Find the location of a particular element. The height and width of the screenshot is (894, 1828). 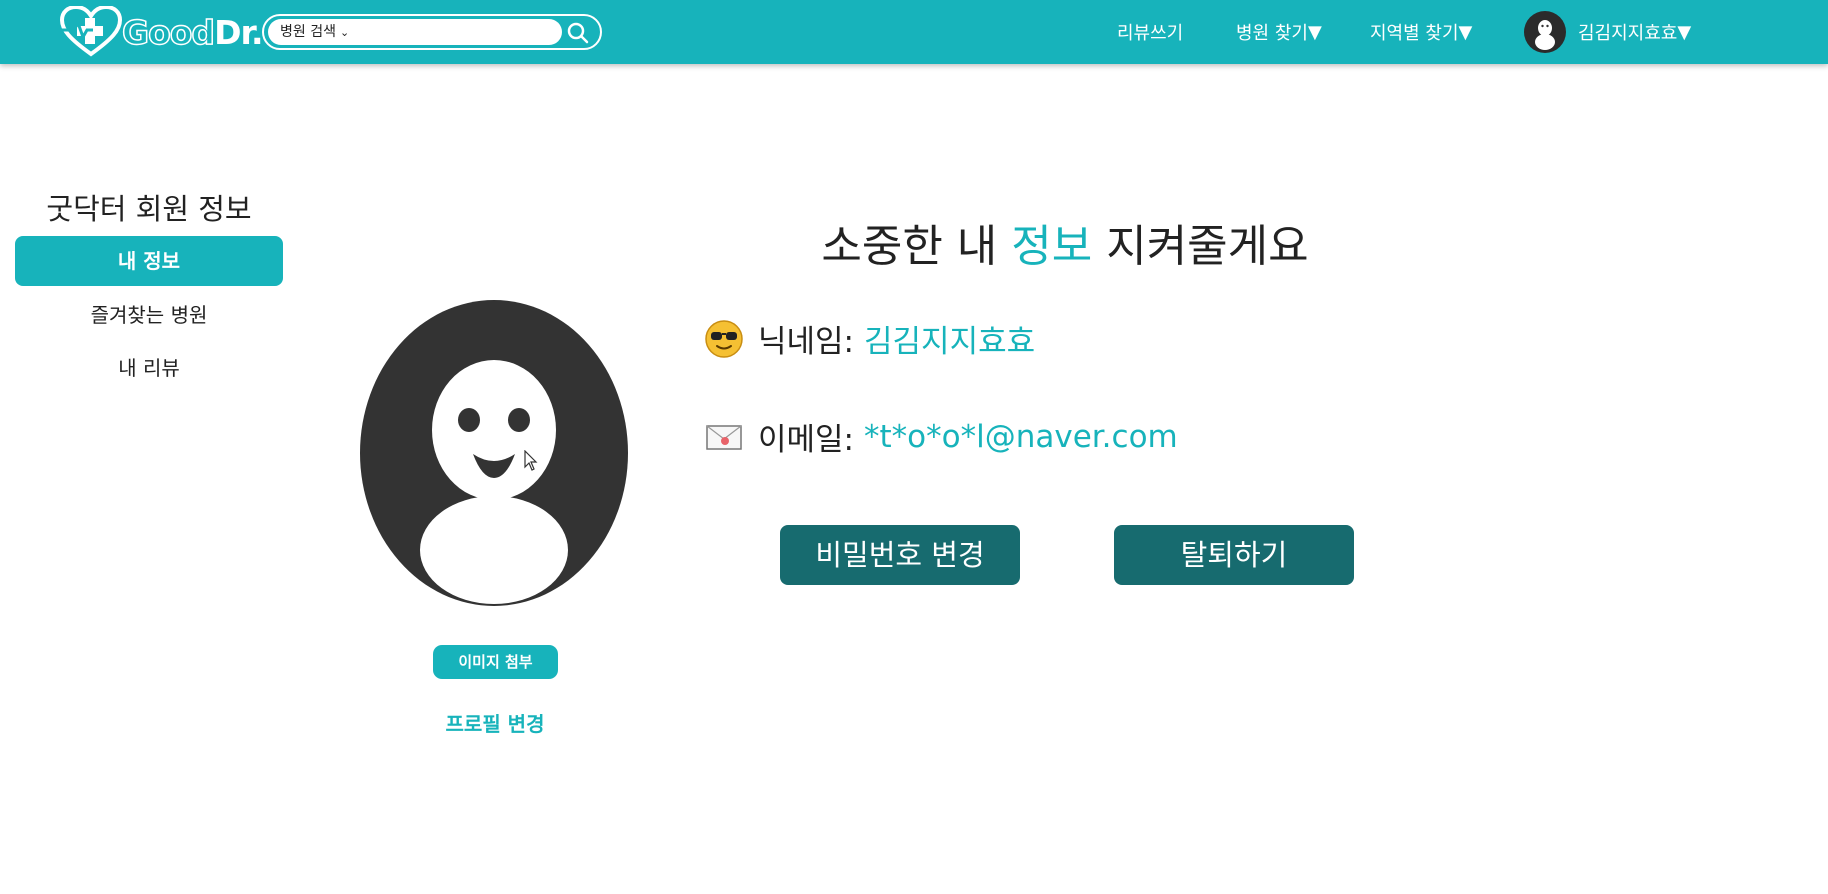

nav-find-hospital-label: 병원 찾기 is located at coordinates (1272, 33).